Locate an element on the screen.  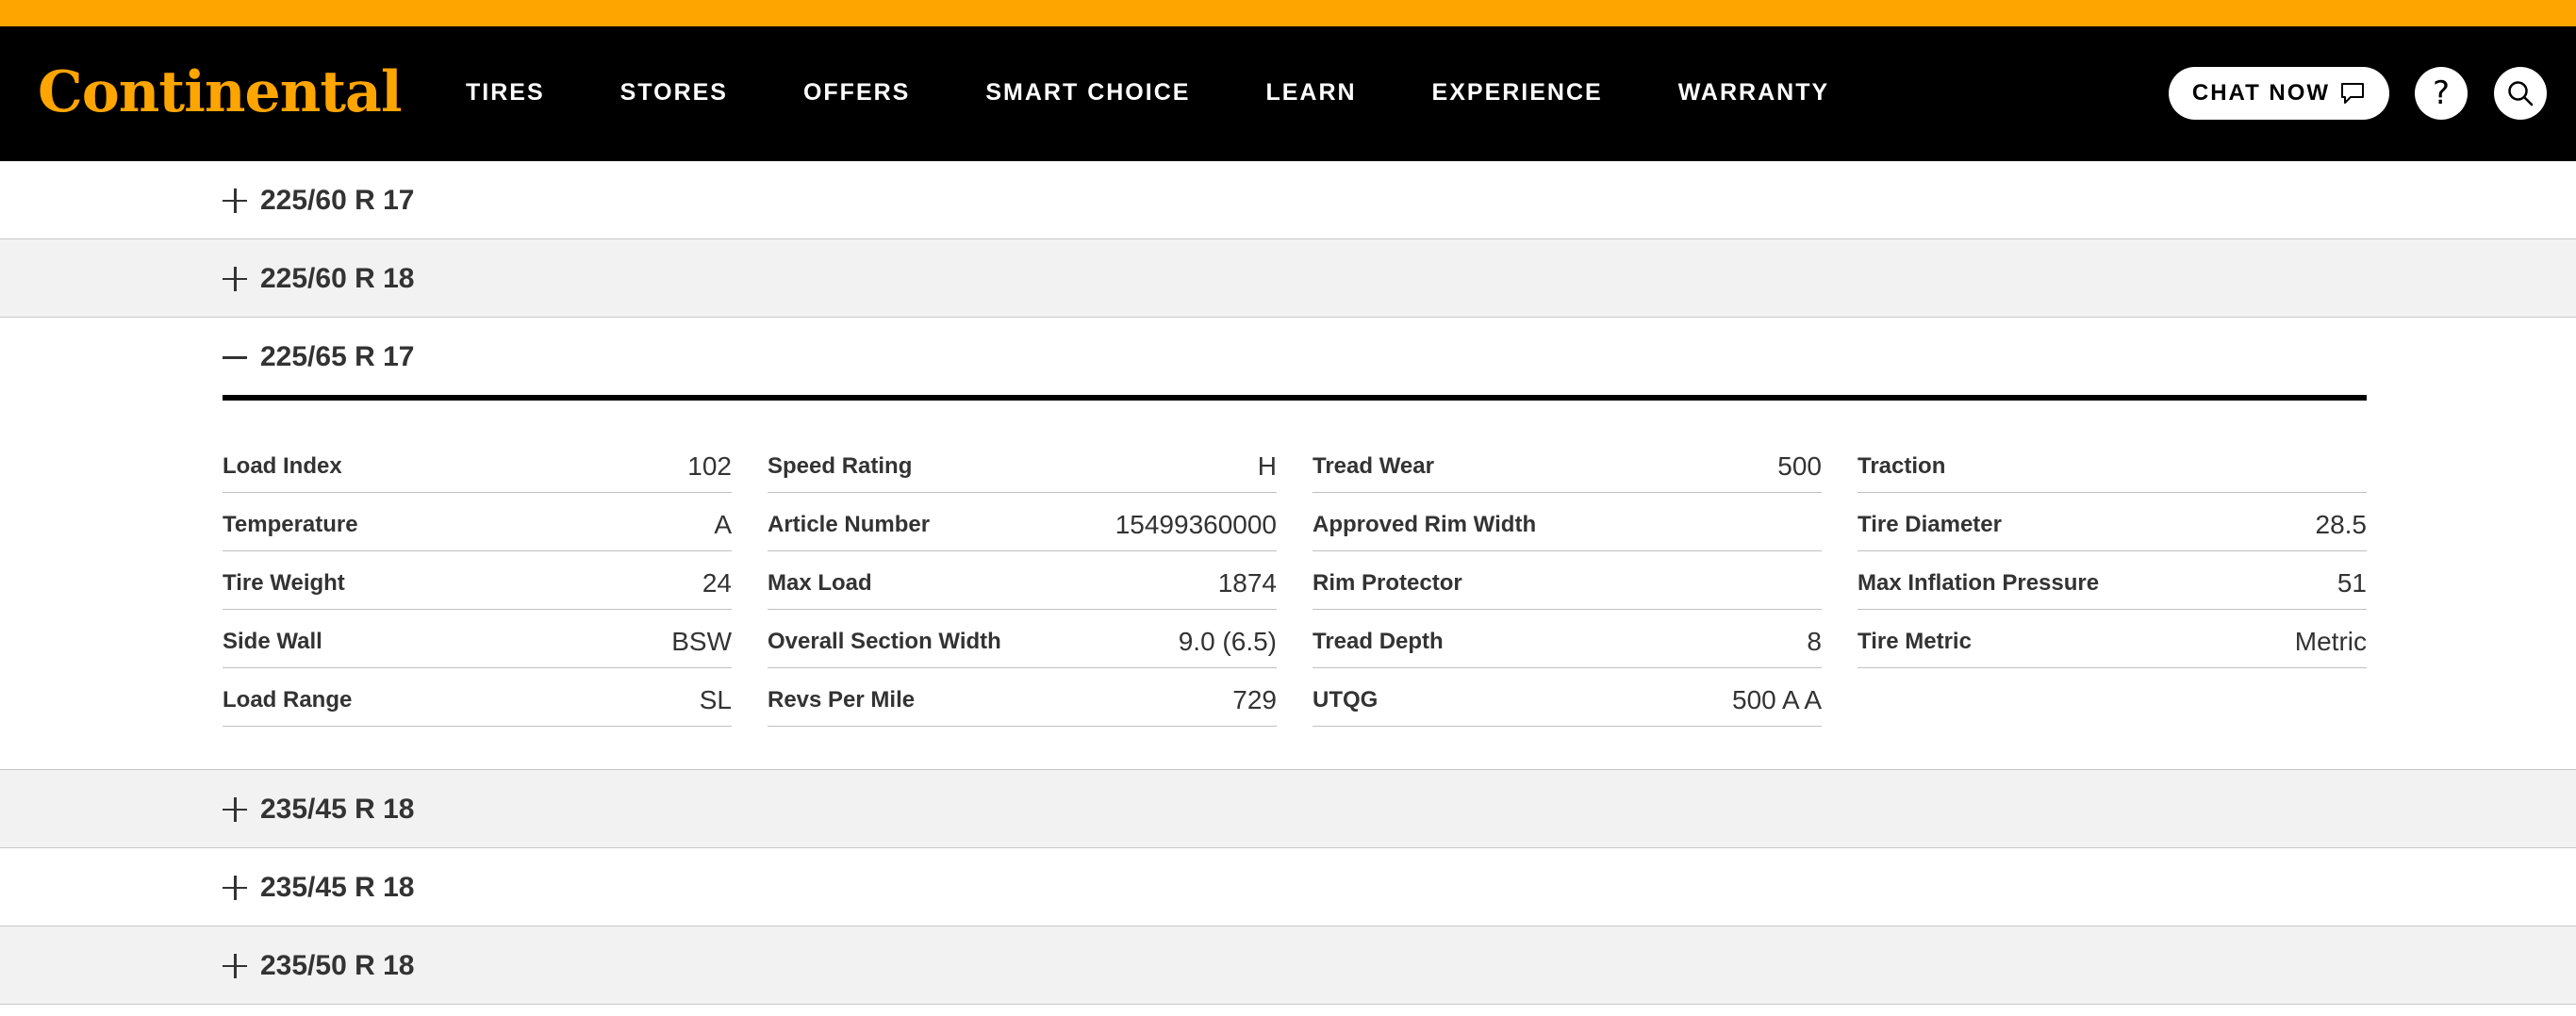
spec-row: Tread Depth 8 is located at coordinates (1567, 639).